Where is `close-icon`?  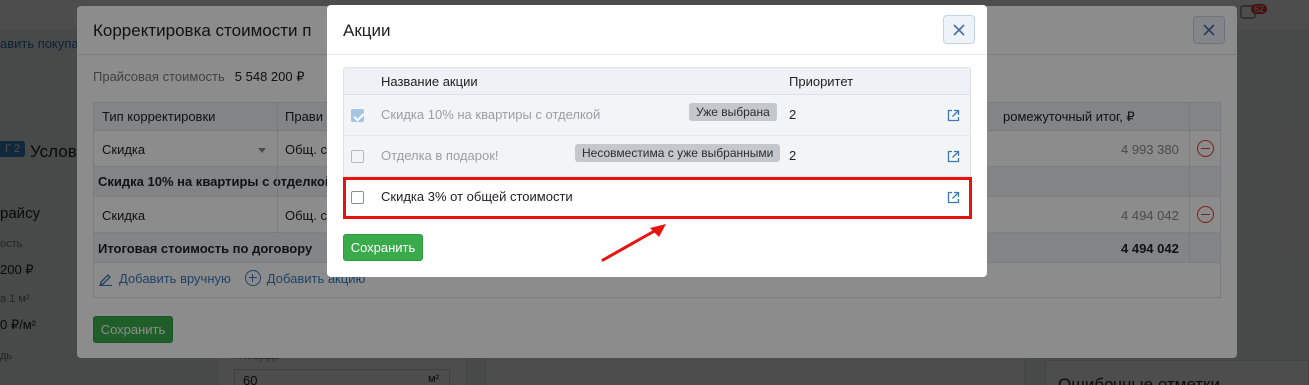
close-icon is located at coordinates (959, 29).